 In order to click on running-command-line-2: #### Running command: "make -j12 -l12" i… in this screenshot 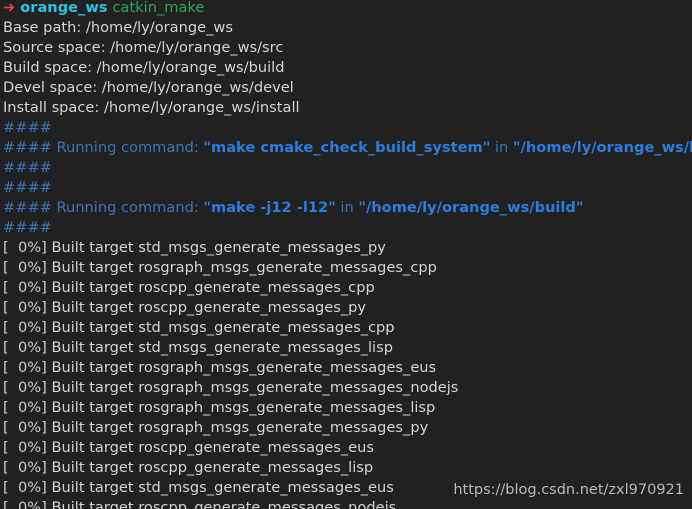, I will do `click(347, 208)`.